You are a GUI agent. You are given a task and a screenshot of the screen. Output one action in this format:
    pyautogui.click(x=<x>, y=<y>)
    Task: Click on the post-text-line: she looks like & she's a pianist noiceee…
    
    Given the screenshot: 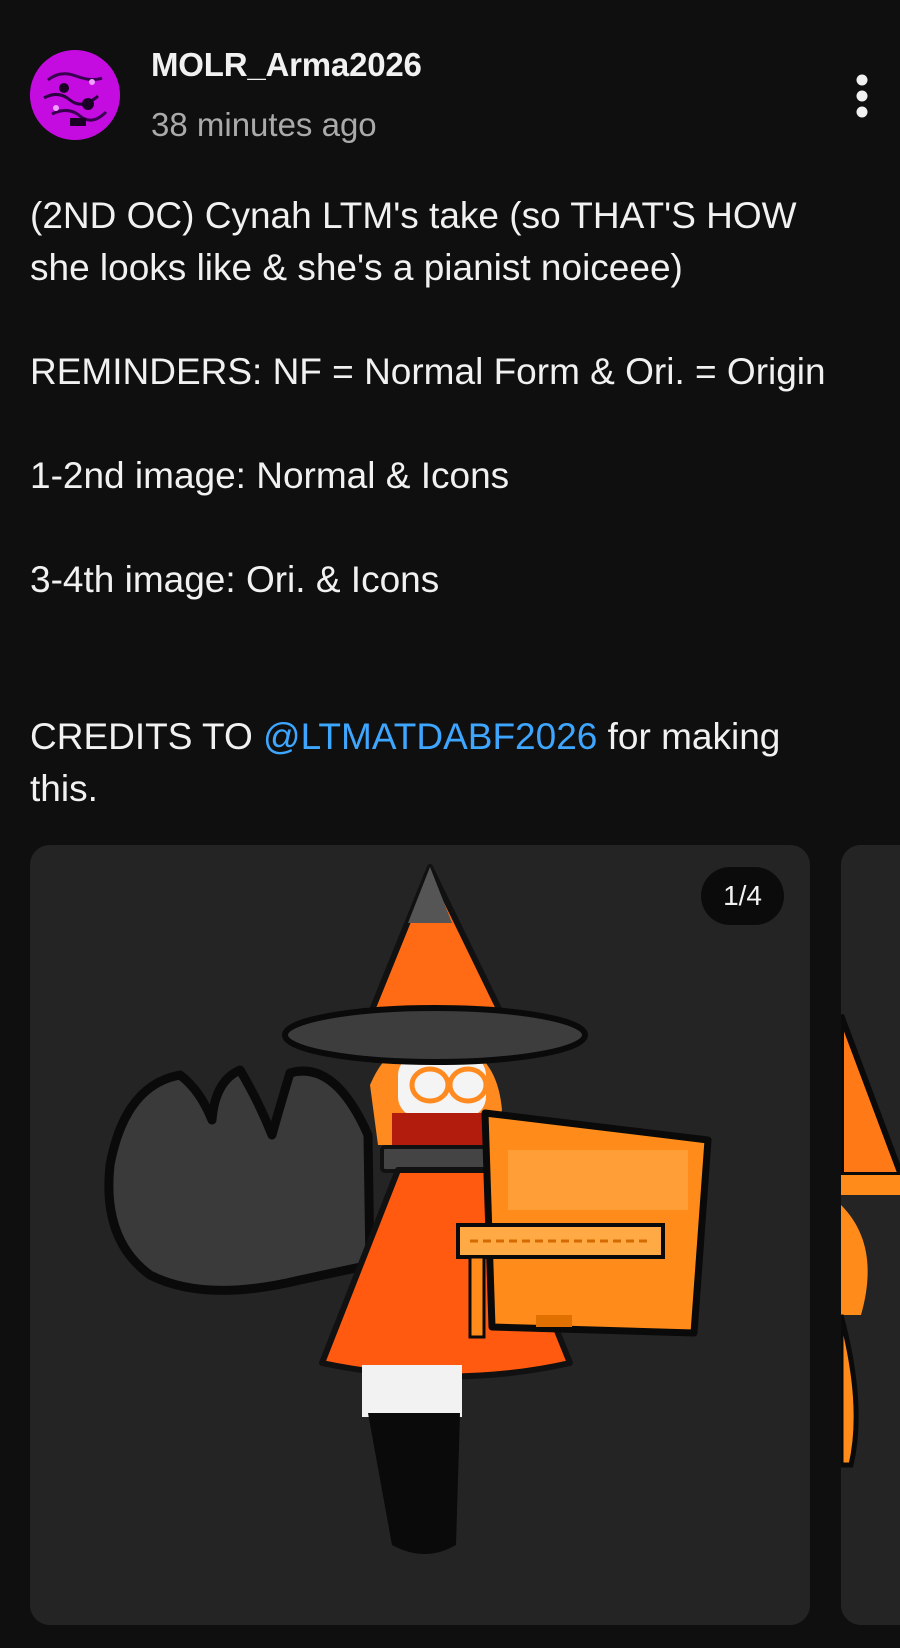 What is the action you would take?
    pyautogui.click(x=356, y=267)
    